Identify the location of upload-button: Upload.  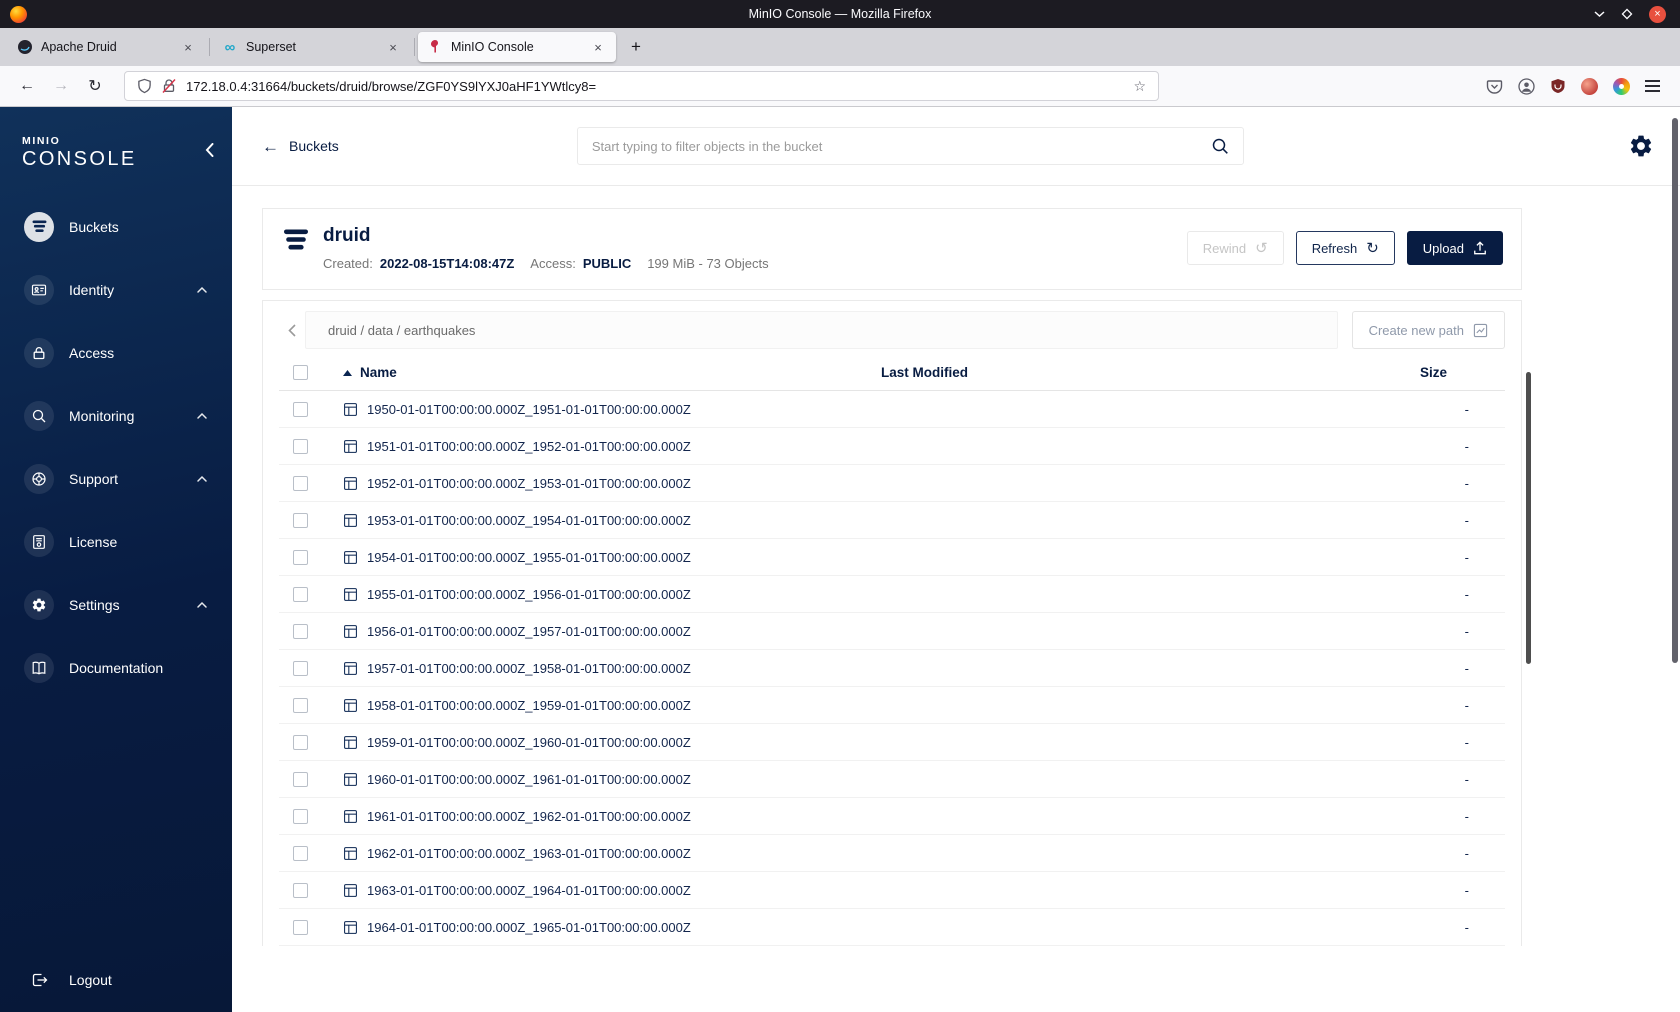
(1454, 248).